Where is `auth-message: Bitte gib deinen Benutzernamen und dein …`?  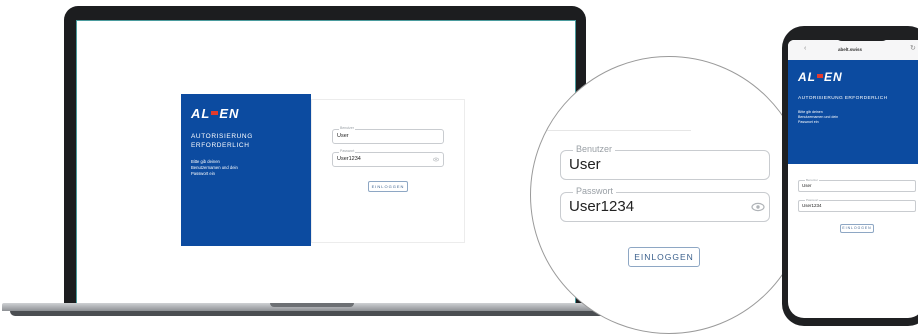
auth-message: Bitte gib deinen Benutzernamen und dein … is located at coordinates (214, 167).